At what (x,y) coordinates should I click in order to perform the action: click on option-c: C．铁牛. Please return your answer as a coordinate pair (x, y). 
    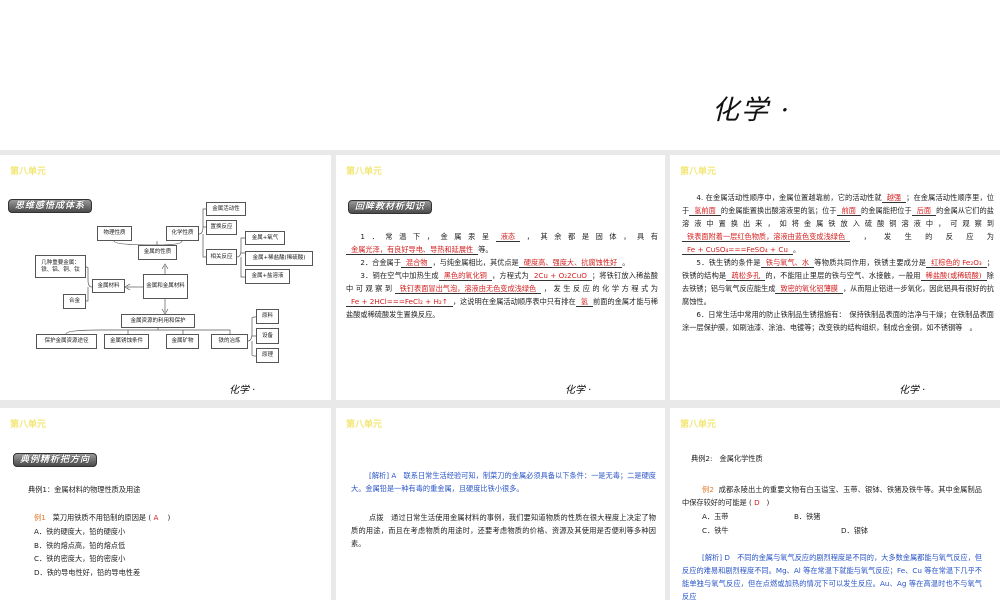
    Looking at the image, I should click on (715, 530).